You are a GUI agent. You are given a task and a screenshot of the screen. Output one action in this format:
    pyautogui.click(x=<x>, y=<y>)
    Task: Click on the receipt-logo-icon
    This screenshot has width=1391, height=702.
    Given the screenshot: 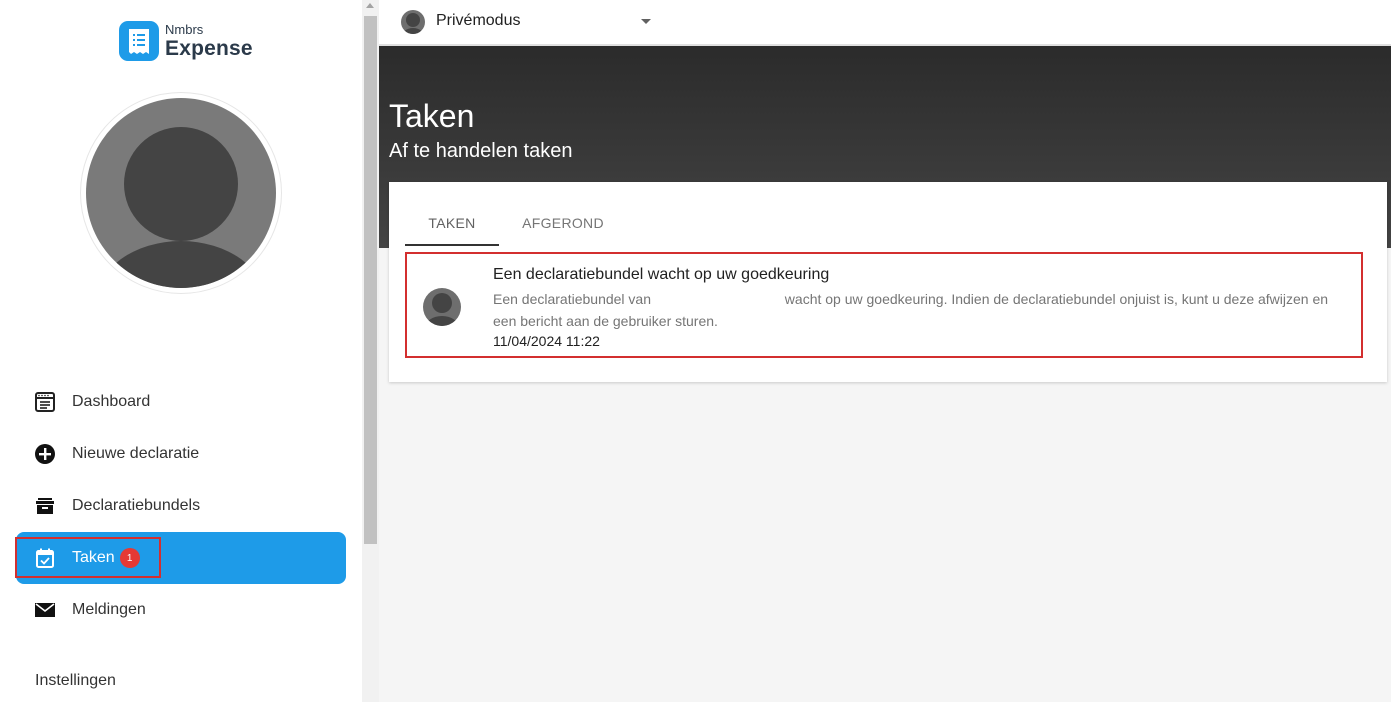 What is the action you would take?
    pyautogui.click(x=139, y=41)
    